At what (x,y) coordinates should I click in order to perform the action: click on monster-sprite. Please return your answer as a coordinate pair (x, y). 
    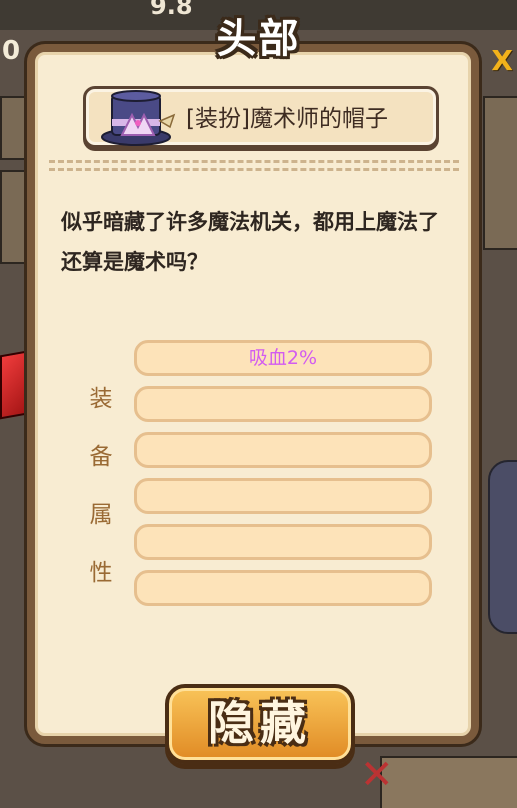
    Looking at the image, I should click on (502, 547).